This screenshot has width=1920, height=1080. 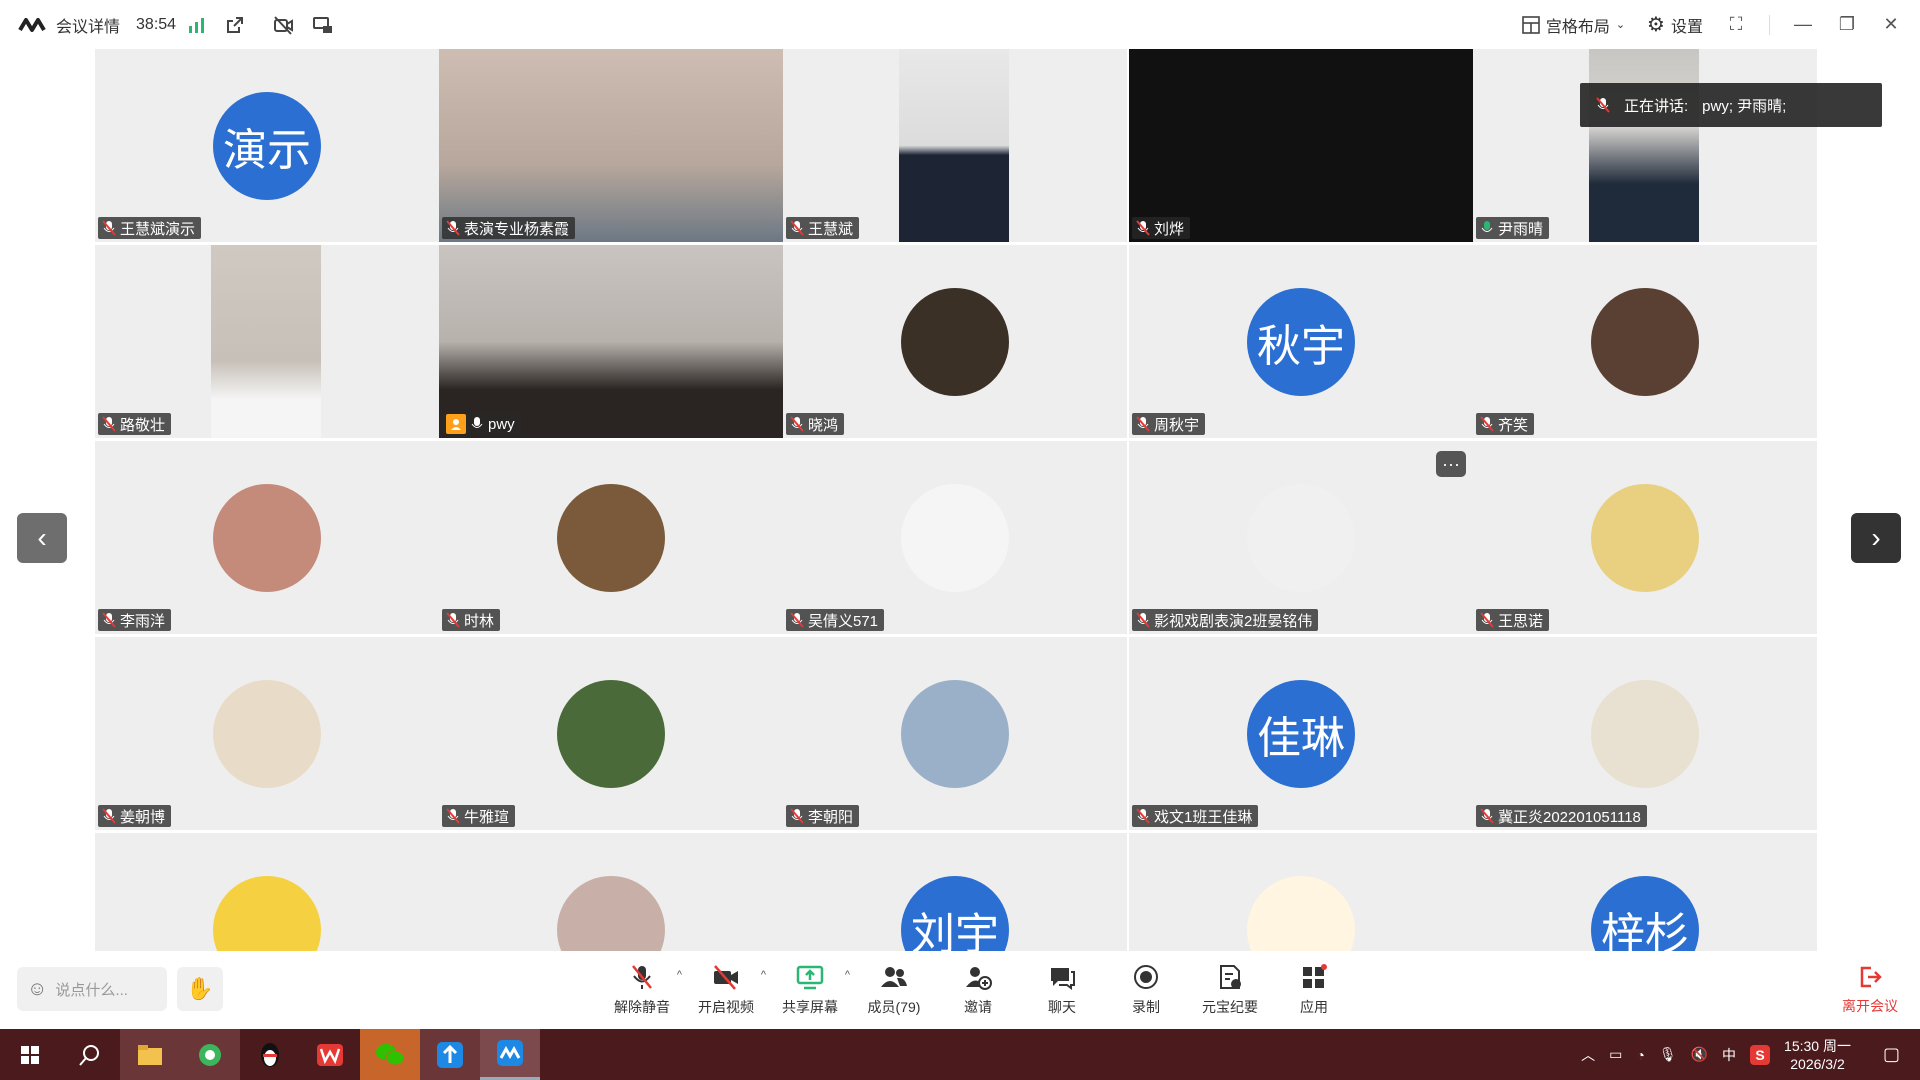 What do you see at coordinates (1729, 1055) in the screenshot?
I see `ime-indicator: 中` at bounding box center [1729, 1055].